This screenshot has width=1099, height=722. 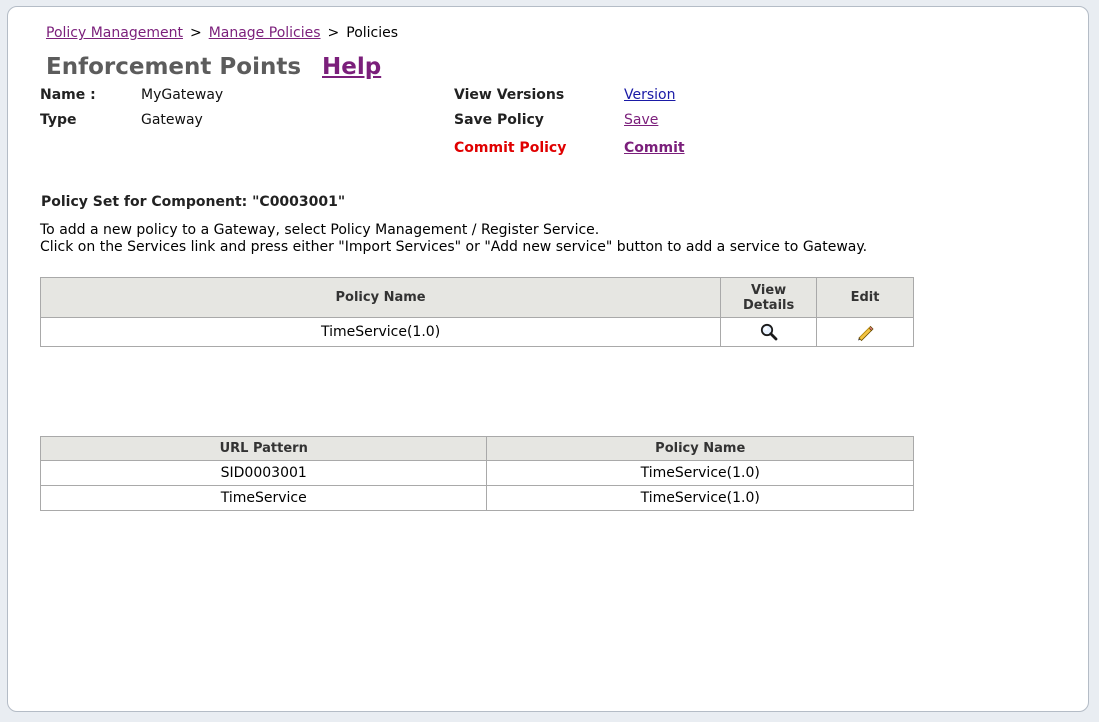 What do you see at coordinates (865, 297) in the screenshot?
I see `column-header-edit: Edit` at bounding box center [865, 297].